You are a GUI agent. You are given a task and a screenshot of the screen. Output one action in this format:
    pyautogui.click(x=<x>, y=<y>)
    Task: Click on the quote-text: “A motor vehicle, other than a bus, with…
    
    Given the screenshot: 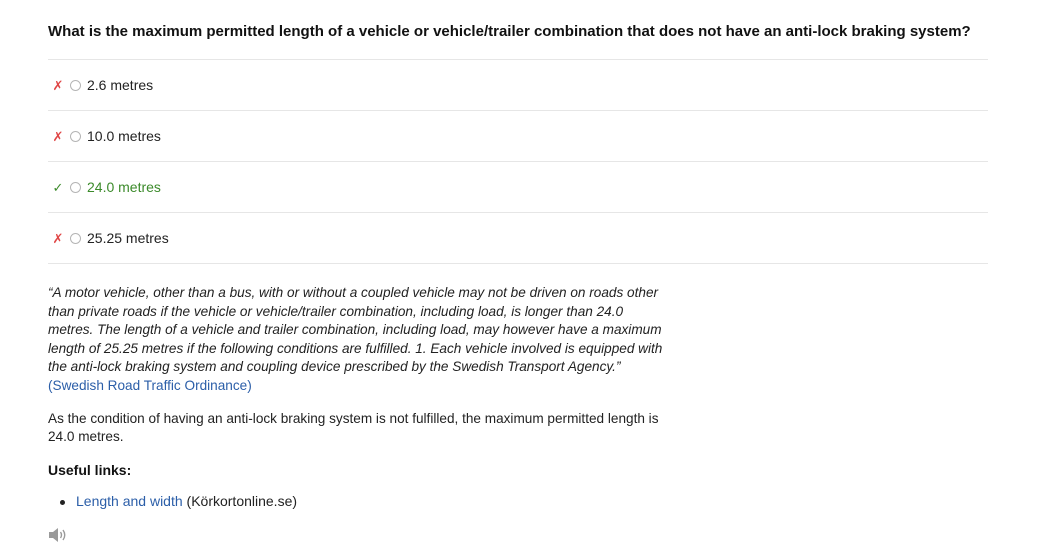 What is the action you would take?
    pyautogui.click(x=355, y=330)
    